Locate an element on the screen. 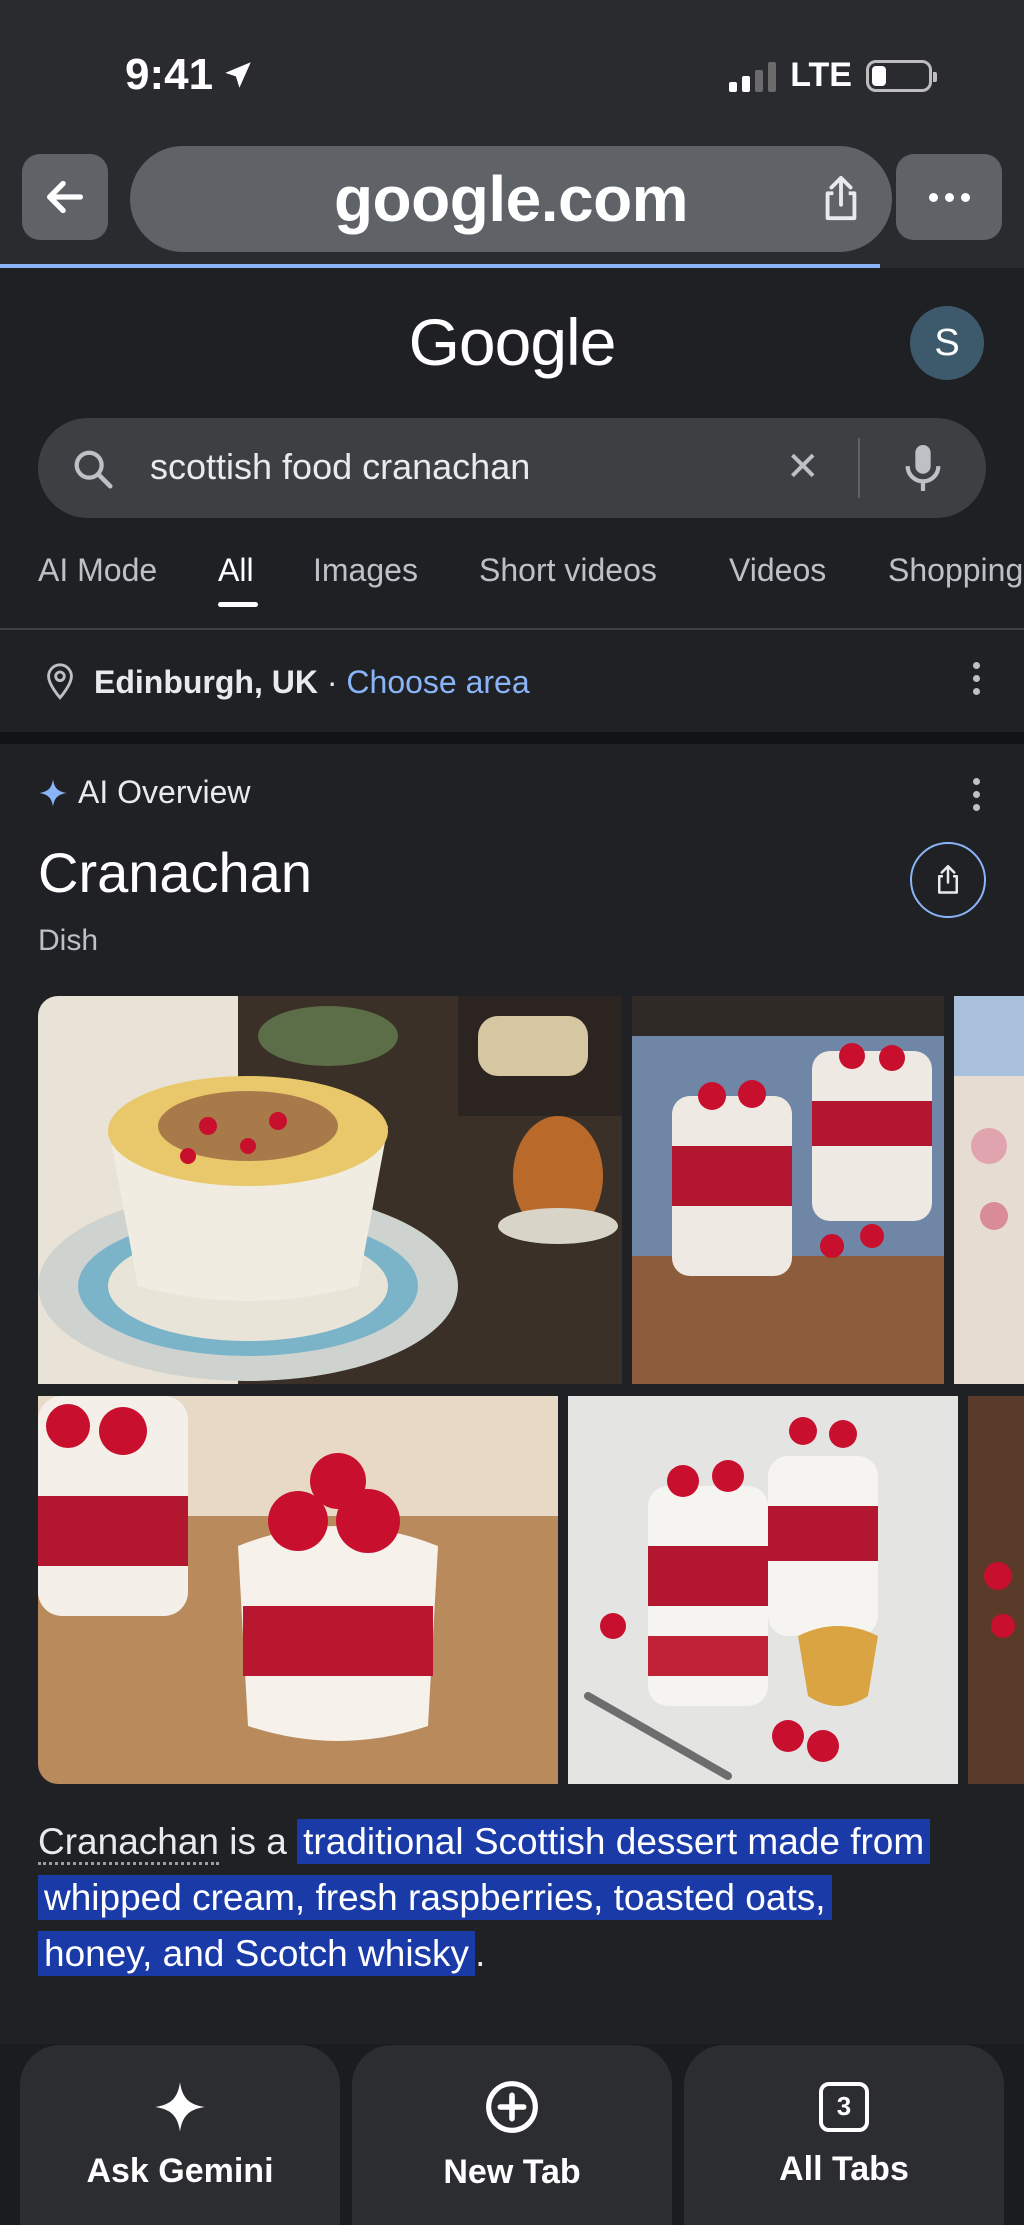 The width and height of the screenshot is (1024, 2225). text-end: . is located at coordinates (480, 1953).